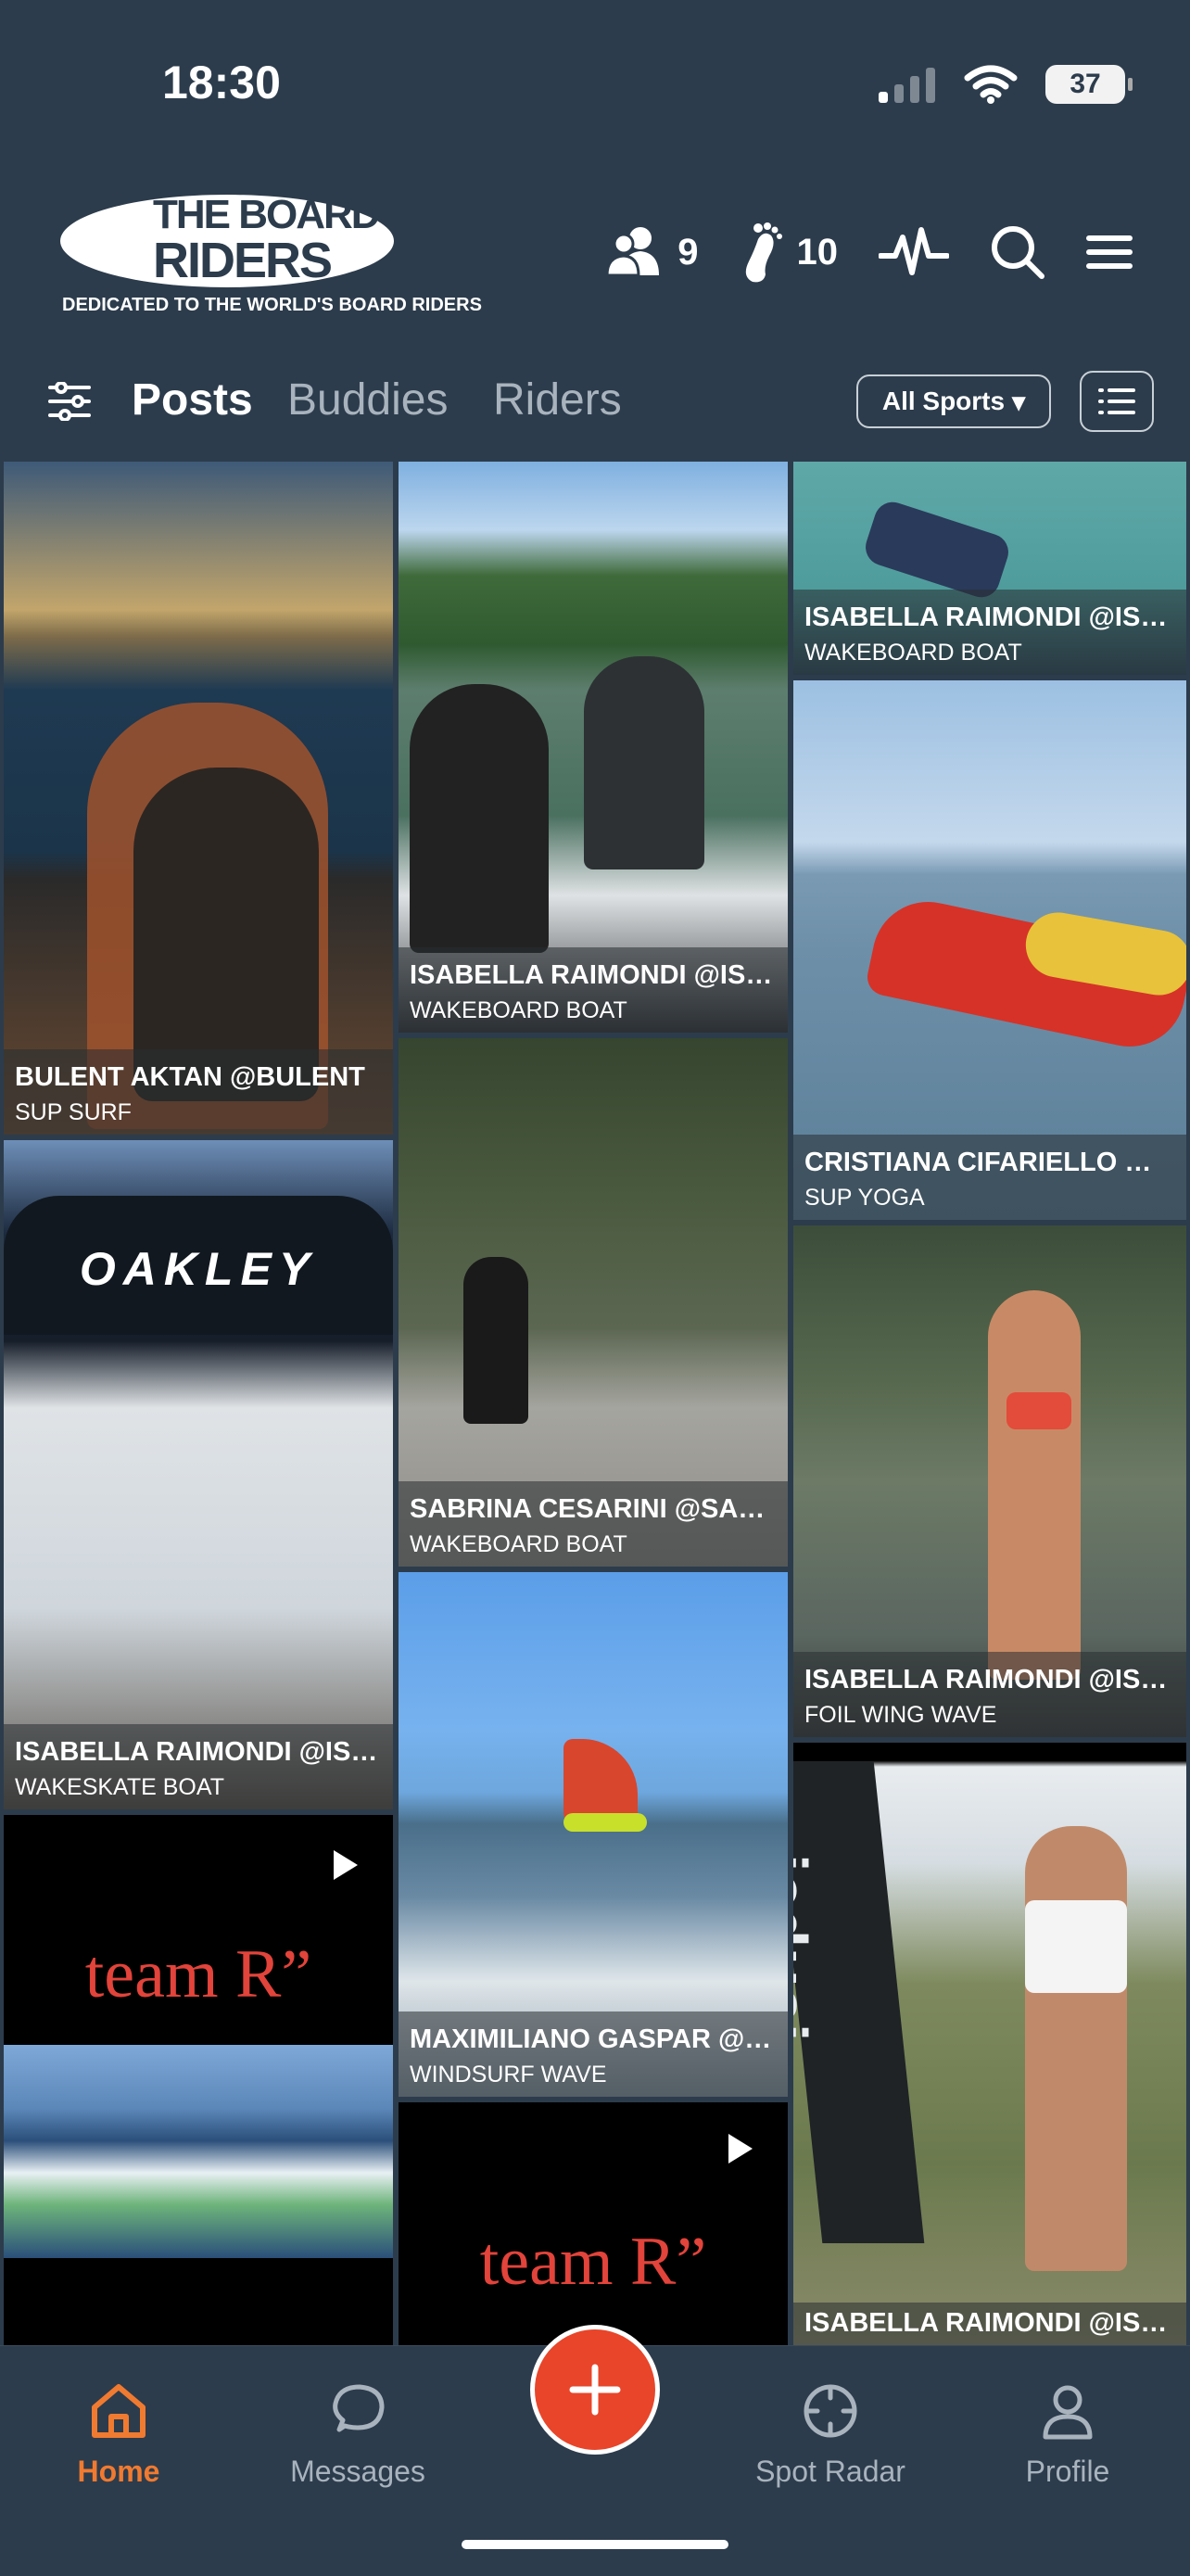  What do you see at coordinates (907, 85) in the screenshot?
I see `signal-icon` at bounding box center [907, 85].